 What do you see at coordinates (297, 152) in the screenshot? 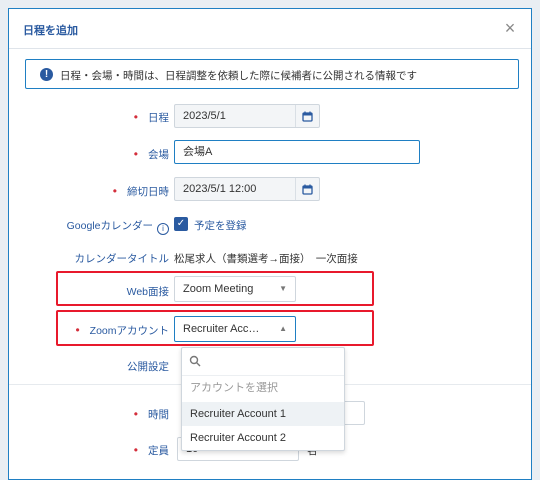
I see `venue-input: 会場A` at bounding box center [297, 152].